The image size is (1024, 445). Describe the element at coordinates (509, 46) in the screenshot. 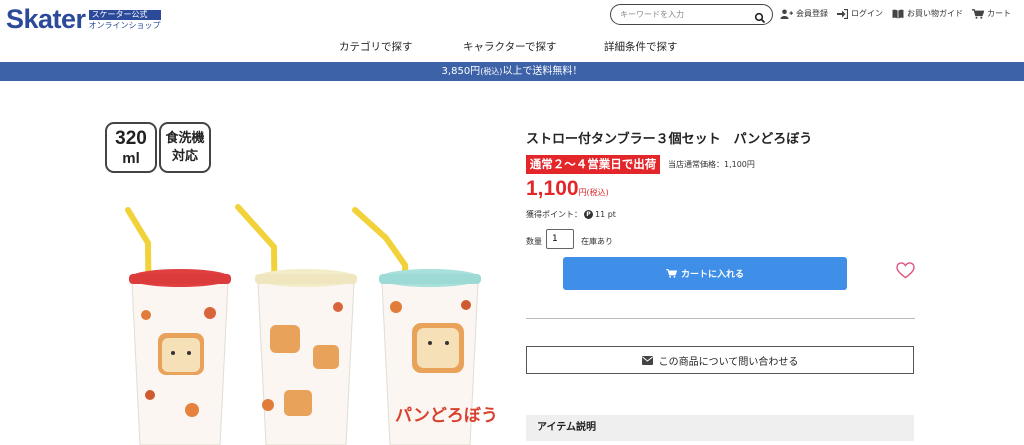

I see `nav-character: キャラクターで探す` at that location.